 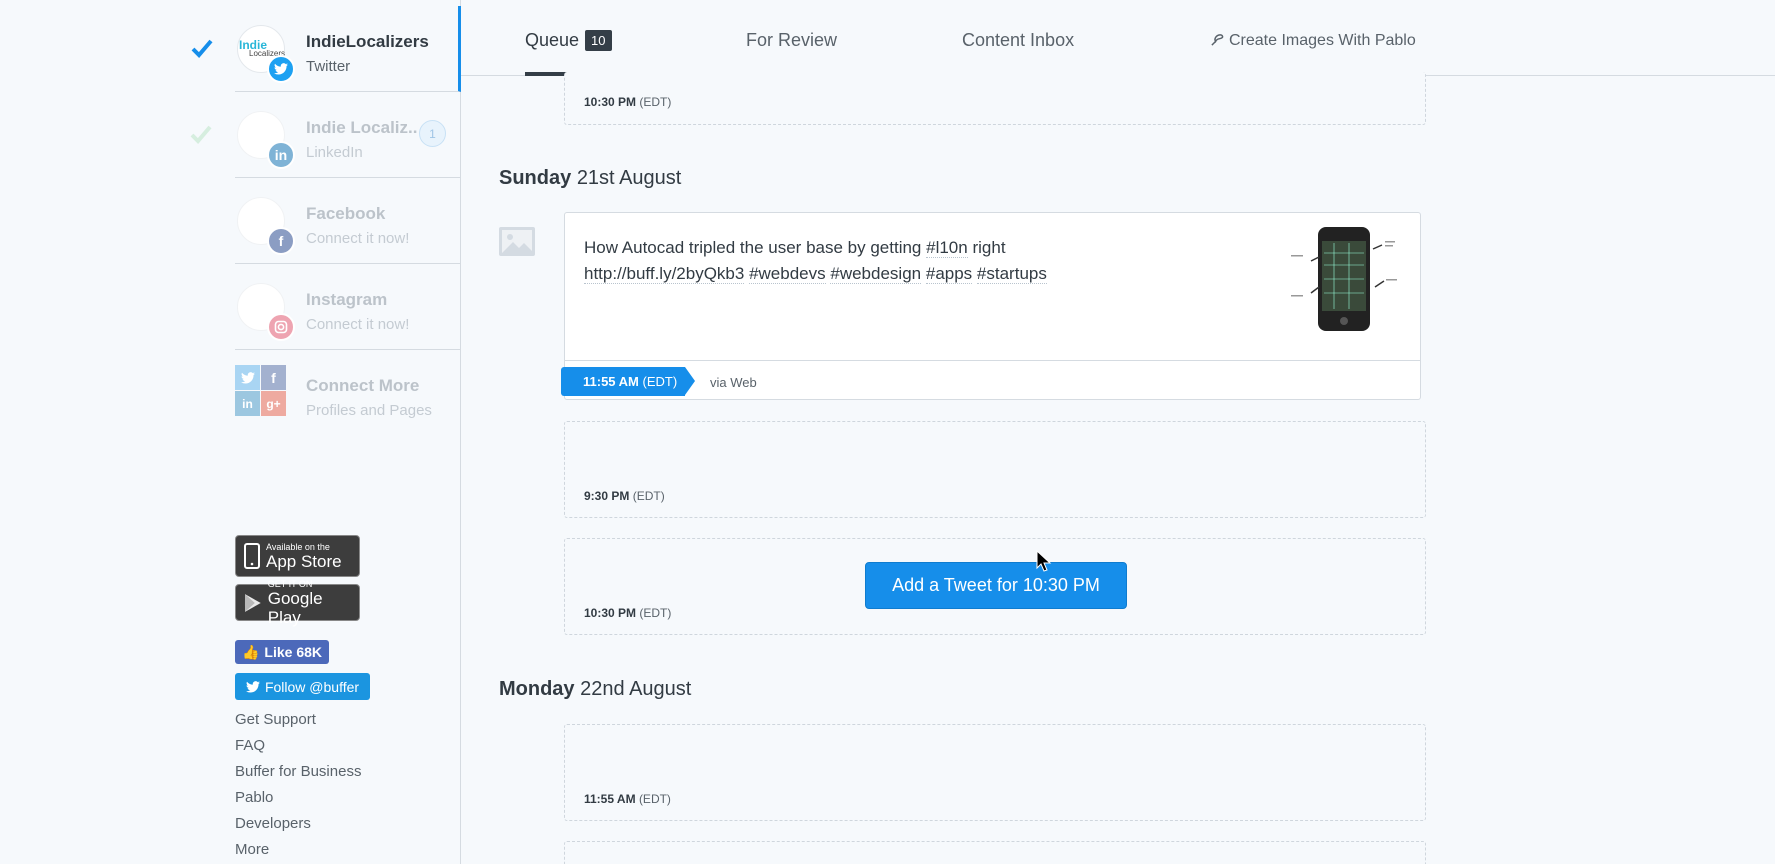 I want to click on google-play-big-text: Google Play, so click(x=295, y=607).